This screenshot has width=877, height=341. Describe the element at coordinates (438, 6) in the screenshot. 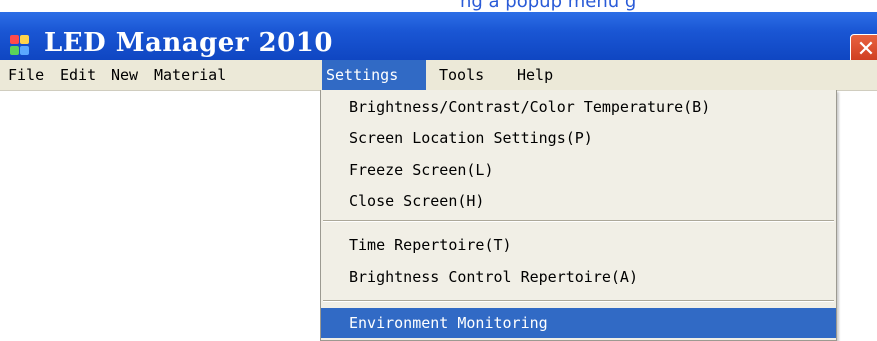

I see `page-background-strip: ng a popup menu g` at that location.